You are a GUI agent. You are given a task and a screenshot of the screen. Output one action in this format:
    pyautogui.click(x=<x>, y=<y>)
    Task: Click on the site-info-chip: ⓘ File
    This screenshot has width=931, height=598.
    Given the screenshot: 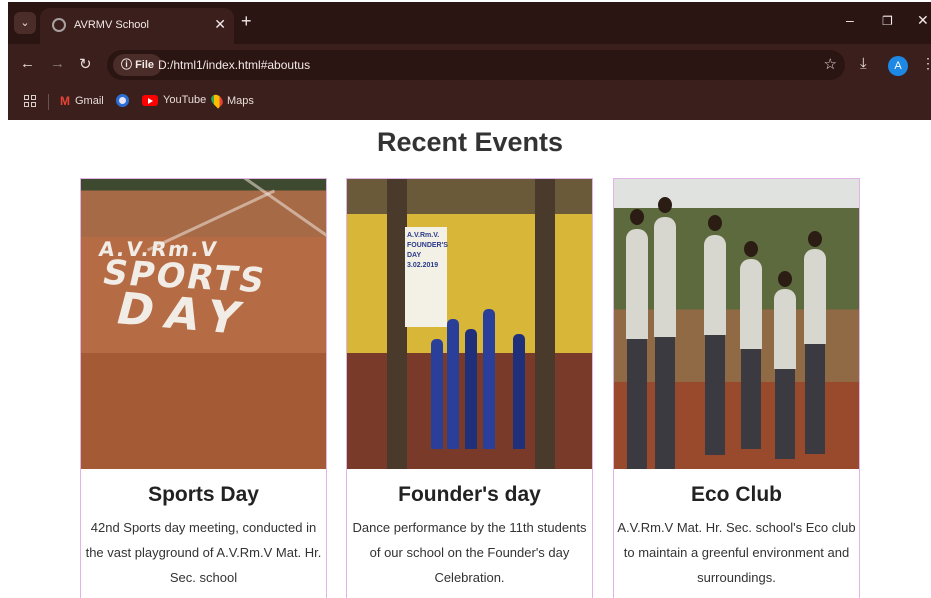 What is the action you would take?
    pyautogui.click(x=138, y=65)
    